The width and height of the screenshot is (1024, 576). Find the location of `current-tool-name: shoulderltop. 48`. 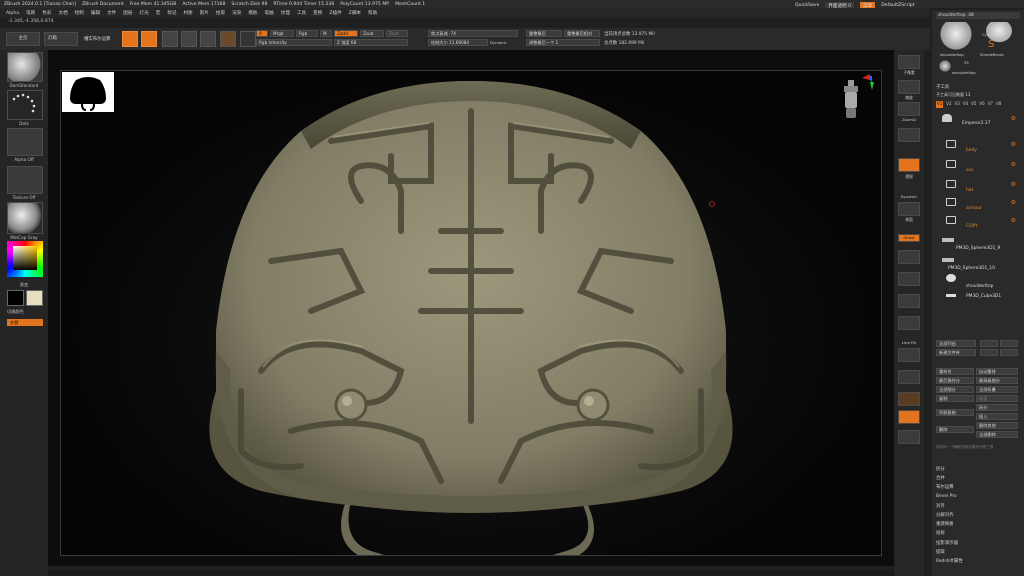

current-tool-name: shoulderltop. 48 is located at coordinates (978, 15).